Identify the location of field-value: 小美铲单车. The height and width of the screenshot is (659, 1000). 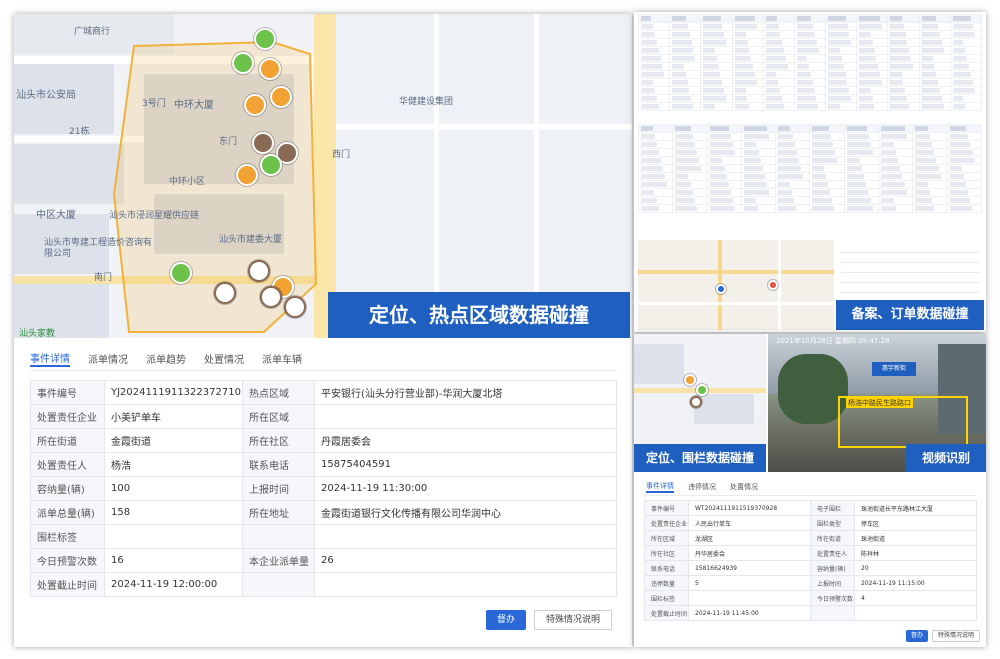
(173, 416).